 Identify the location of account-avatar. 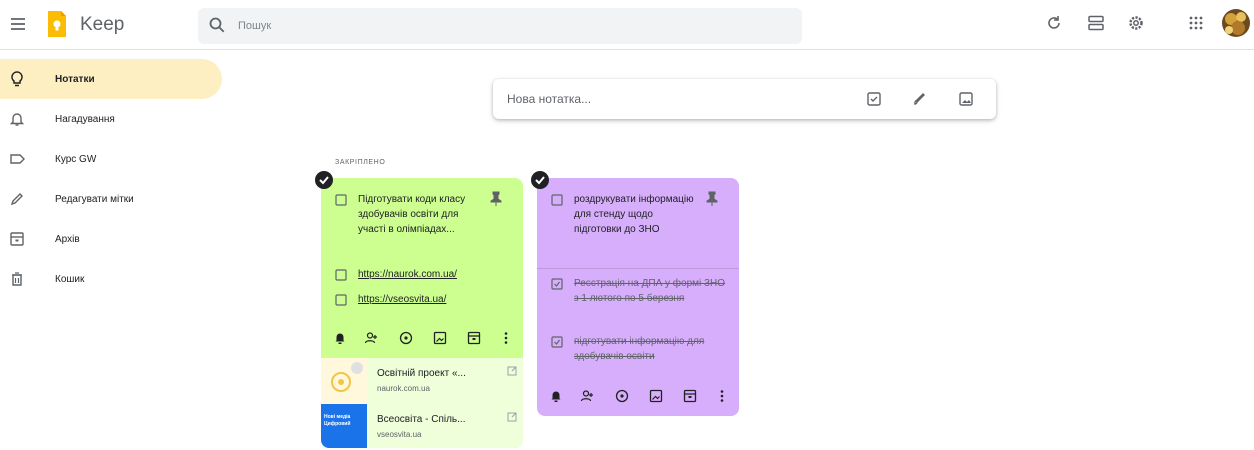
(1236, 23).